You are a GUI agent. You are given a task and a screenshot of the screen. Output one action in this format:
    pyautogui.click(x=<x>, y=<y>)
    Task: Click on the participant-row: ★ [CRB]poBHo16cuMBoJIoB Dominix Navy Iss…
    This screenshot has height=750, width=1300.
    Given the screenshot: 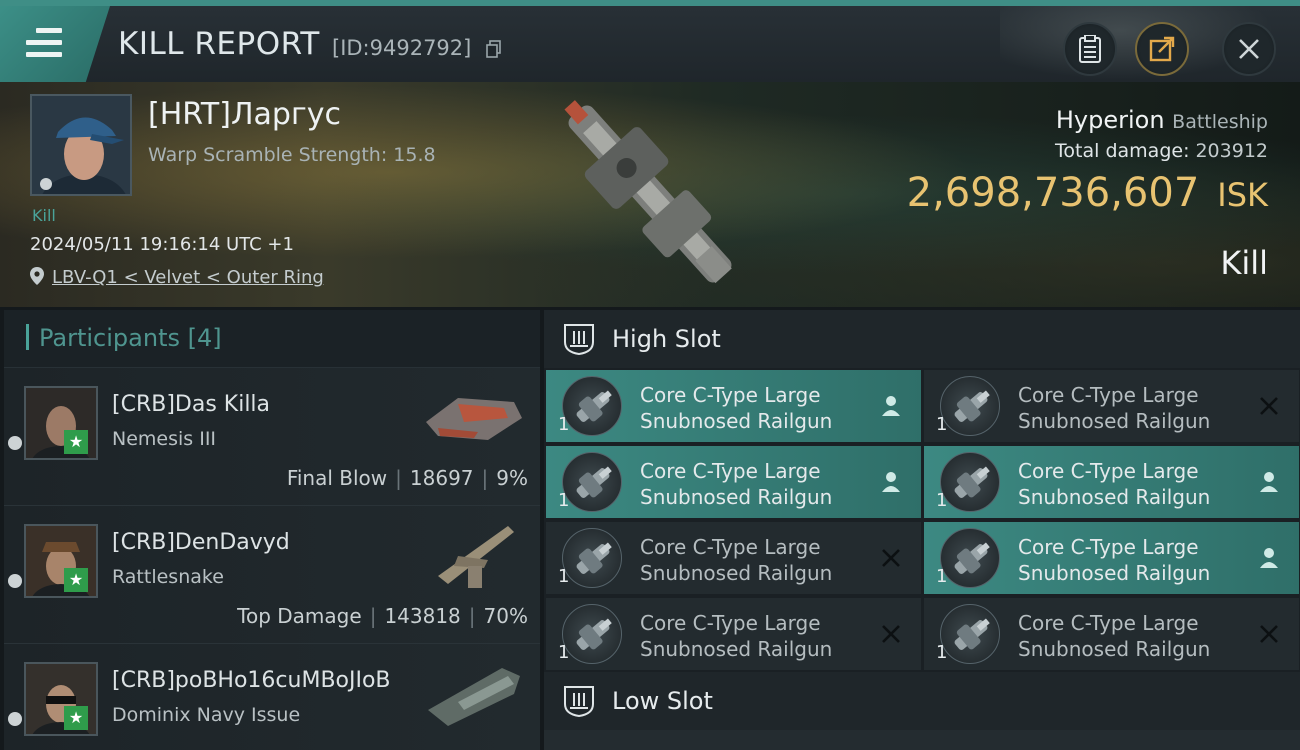 What is the action you would take?
    pyautogui.click(x=272, y=697)
    